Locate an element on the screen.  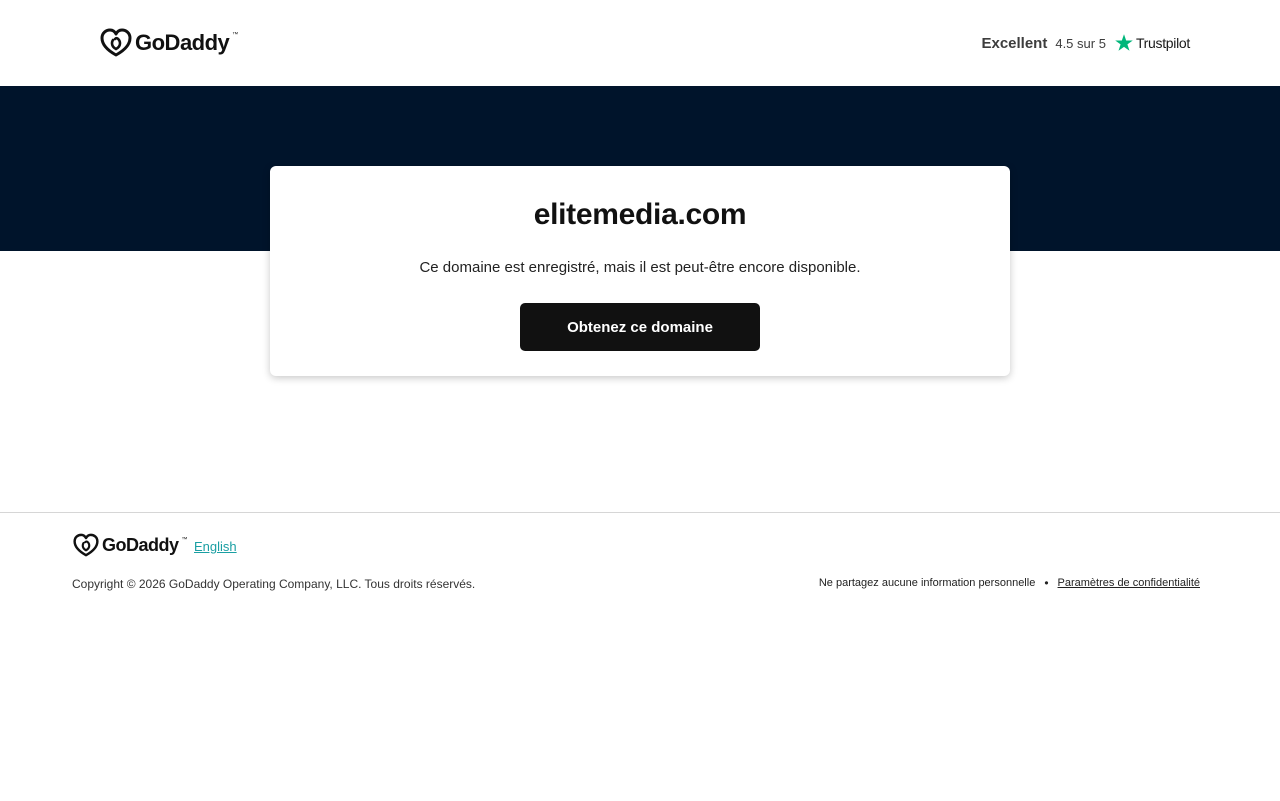
footer-godaddy-logo: GoDaddy ™ is located at coordinates (130, 545).